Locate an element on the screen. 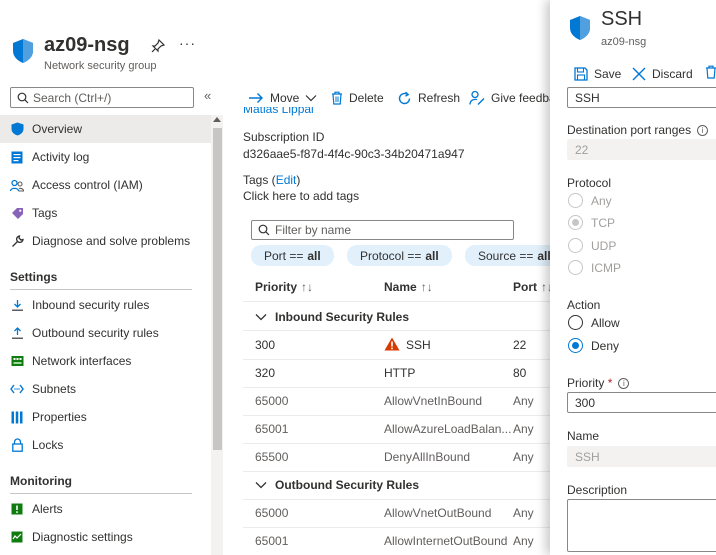  column-header-label: Port is located at coordinates (525, 287).